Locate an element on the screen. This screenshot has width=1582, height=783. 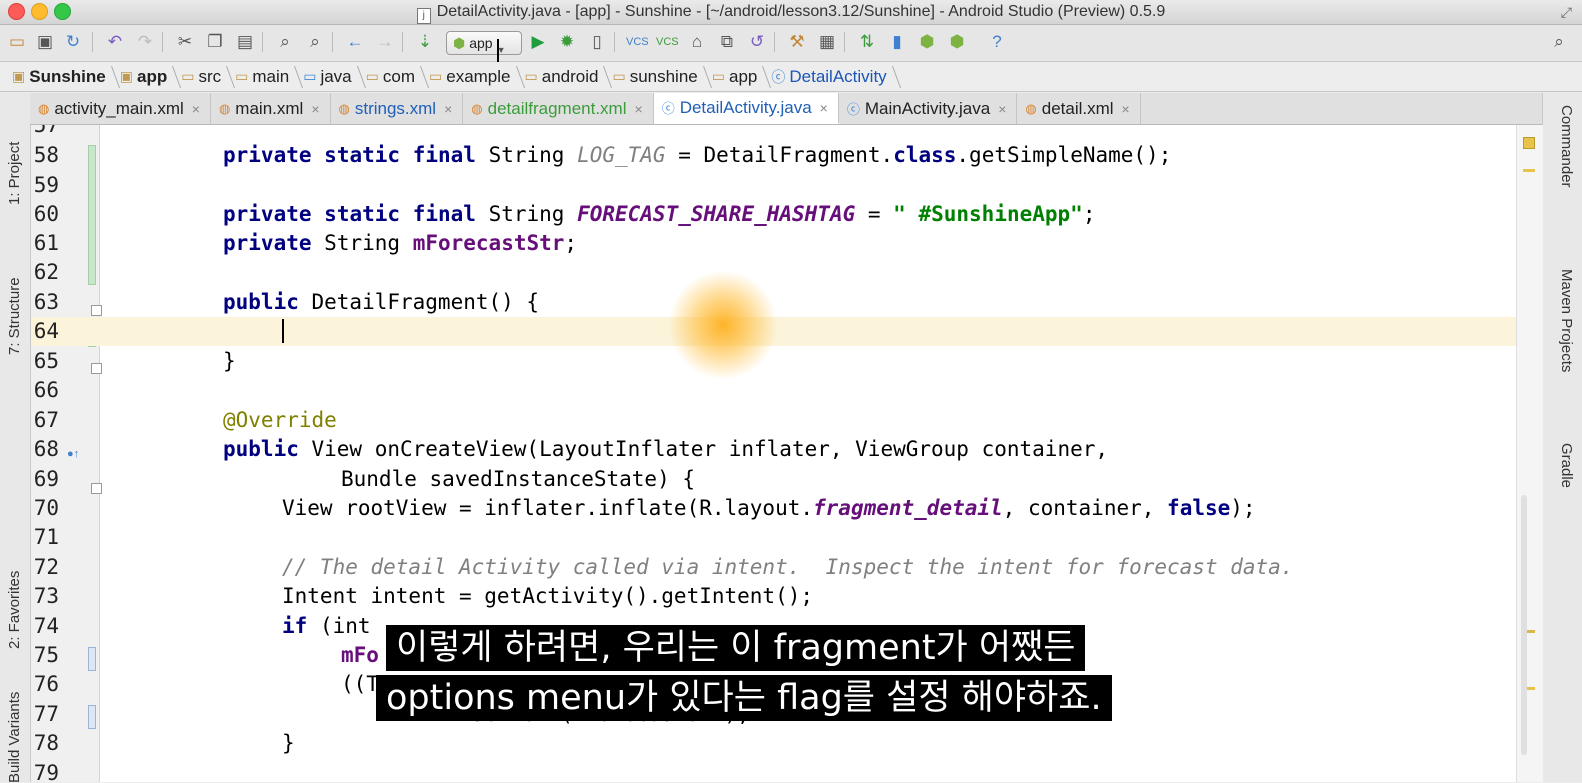
breadcrumb-project: ▣ Sunshine is located at coordinates (62, 77).